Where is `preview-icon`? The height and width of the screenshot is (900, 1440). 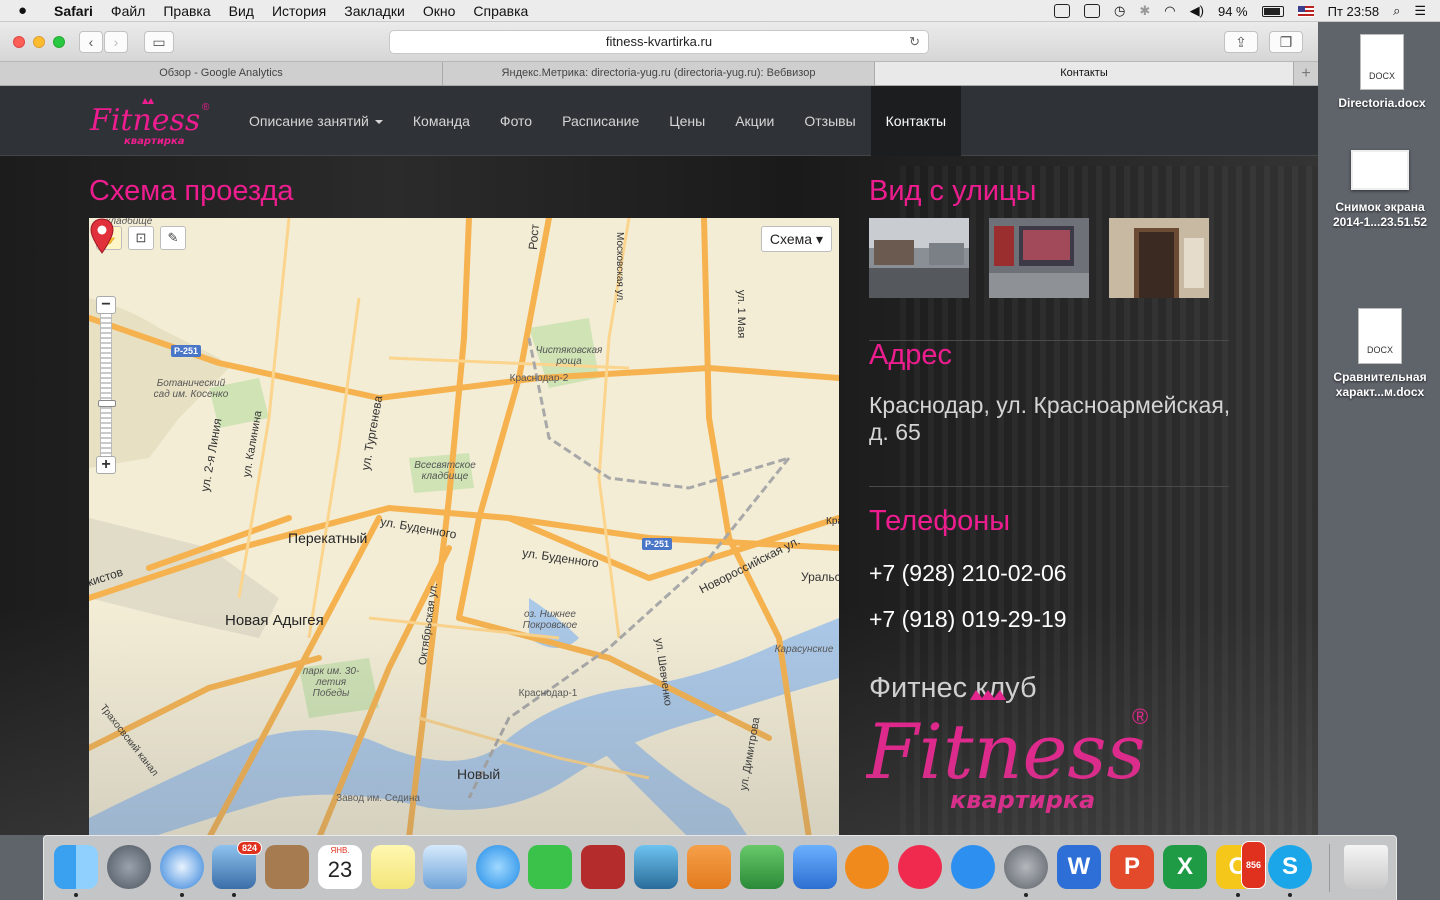
preview-icon is located at coordinates (445, 867).